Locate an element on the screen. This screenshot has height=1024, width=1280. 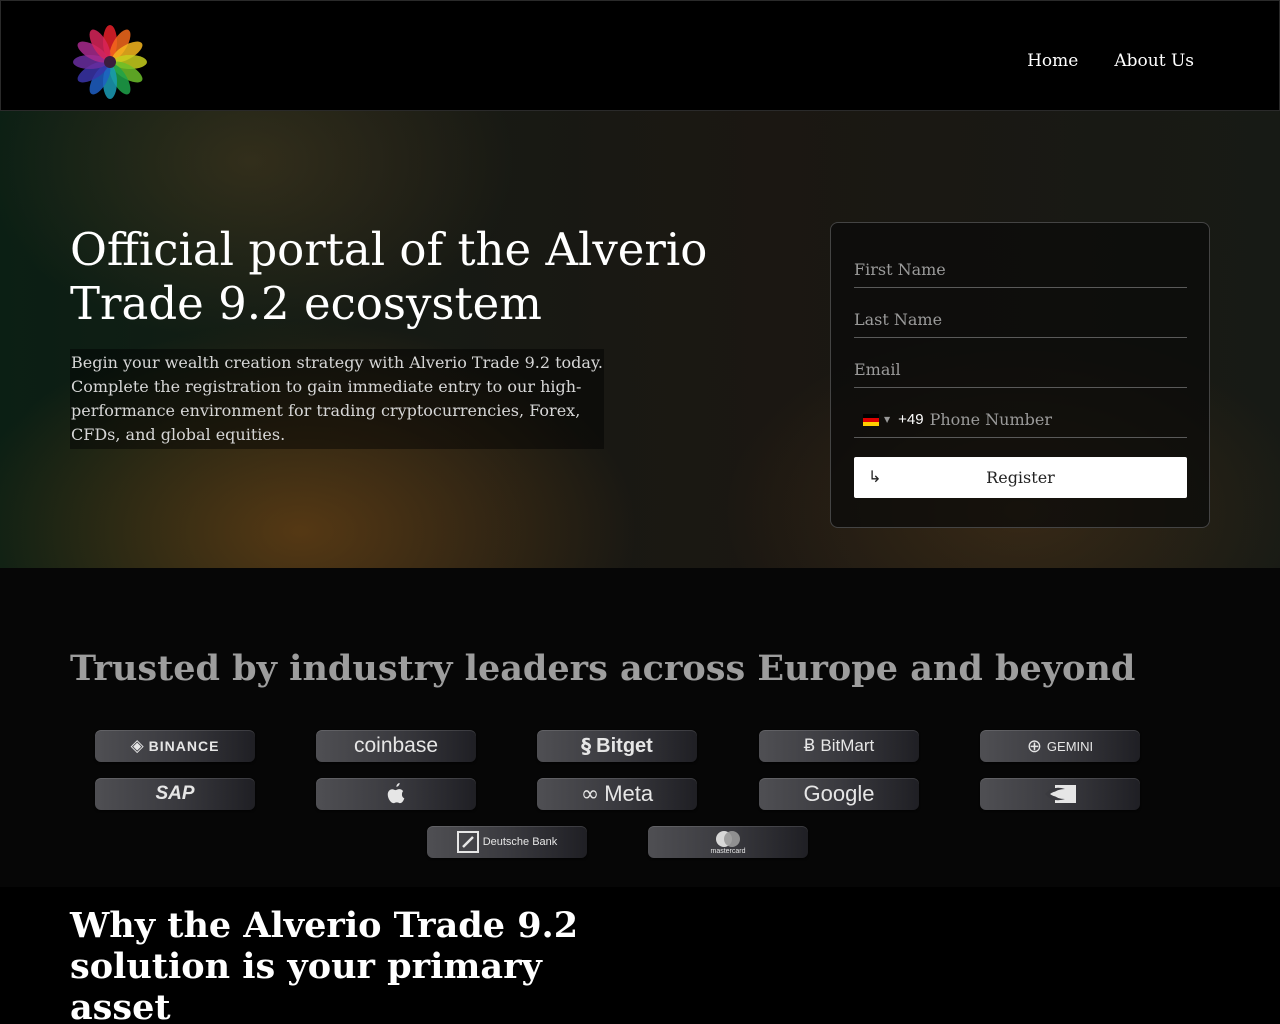
last-name-field-wrapper is located at coordinates (1020, 320).